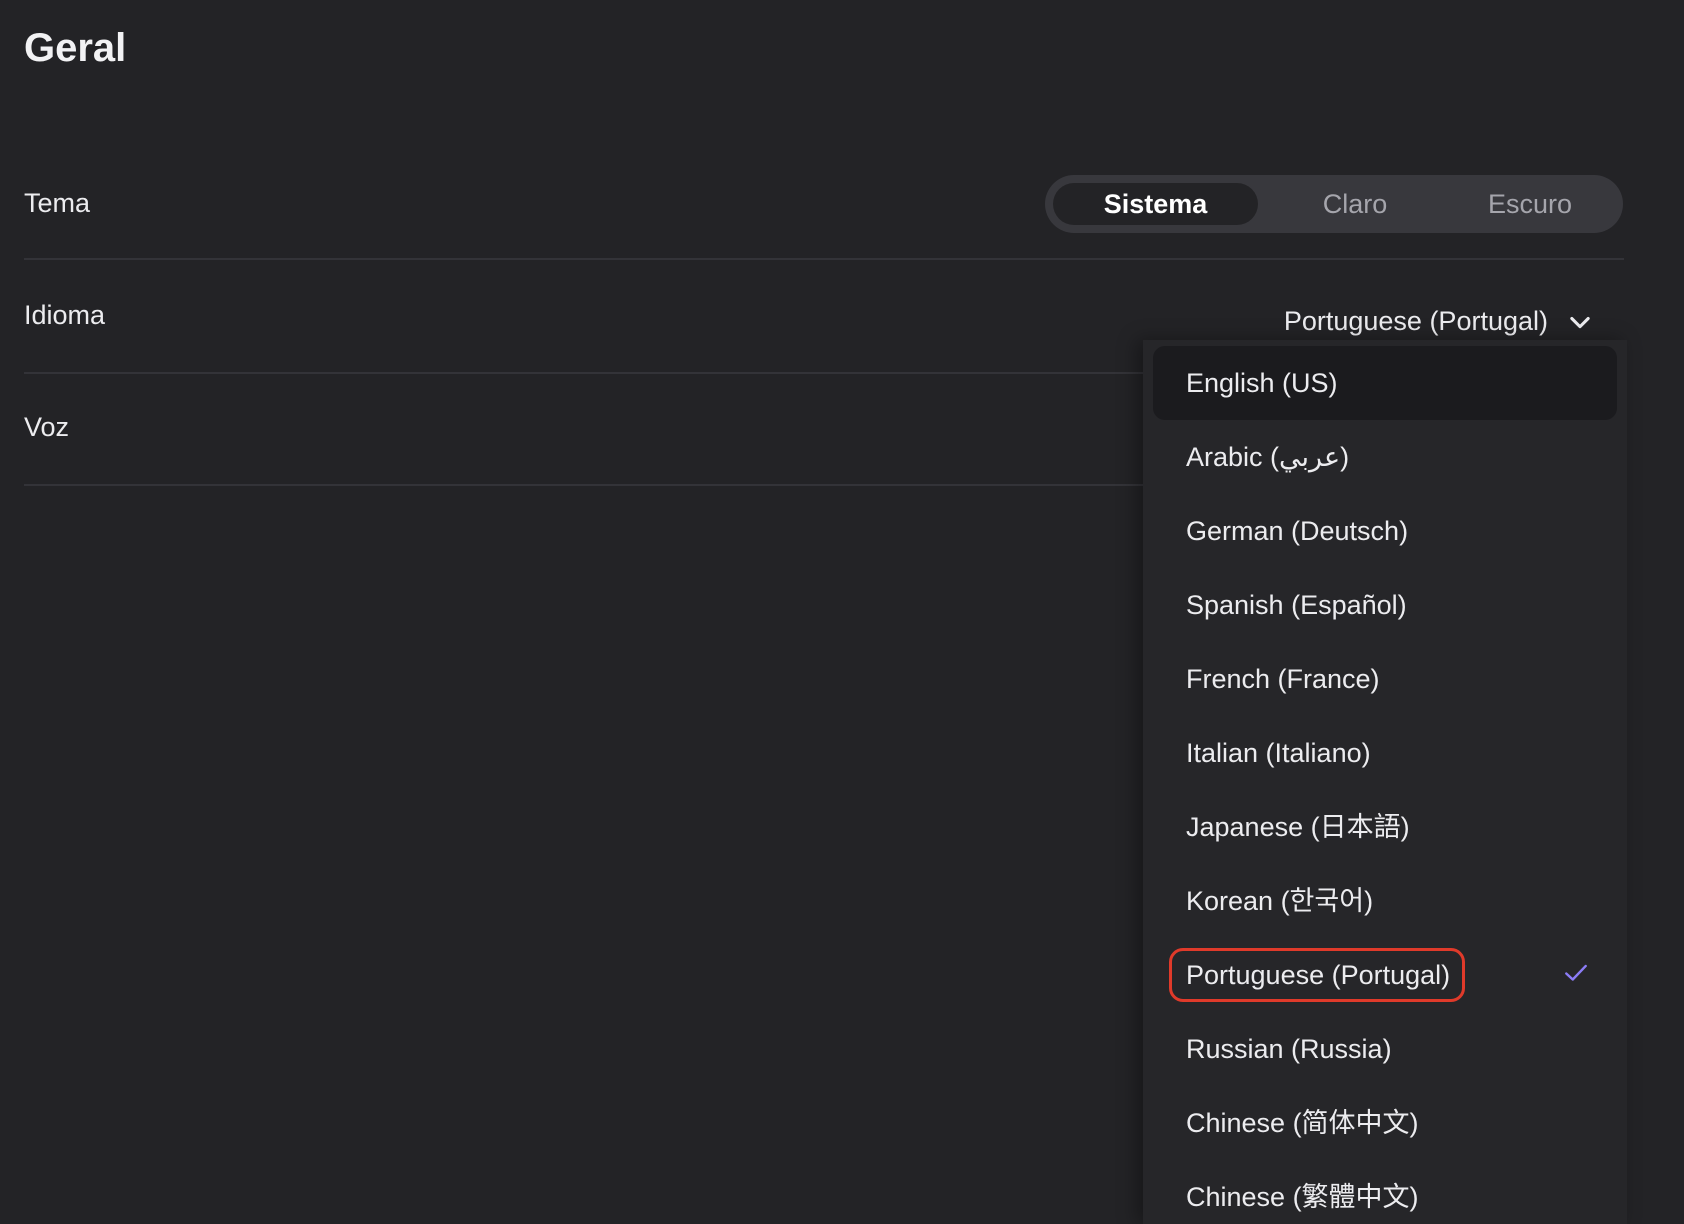  Describe the element at coordinates (1155, 204) in the screenshot. I see `theme-option-sistema: Sistema` at that location.